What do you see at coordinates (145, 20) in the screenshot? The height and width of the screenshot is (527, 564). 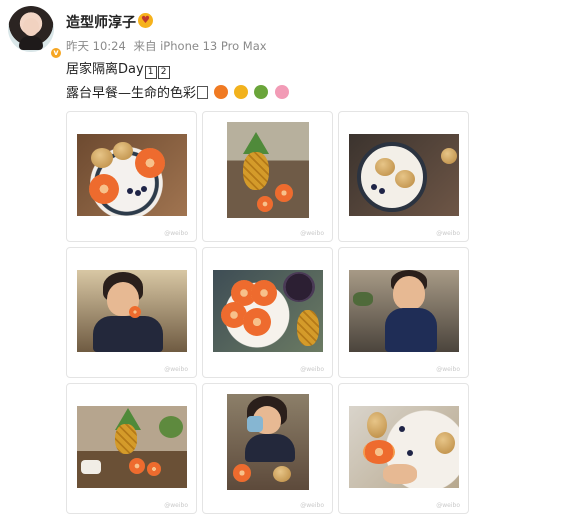 I see `rank-badge-icon: ♥` at bounding box center [145, 20].